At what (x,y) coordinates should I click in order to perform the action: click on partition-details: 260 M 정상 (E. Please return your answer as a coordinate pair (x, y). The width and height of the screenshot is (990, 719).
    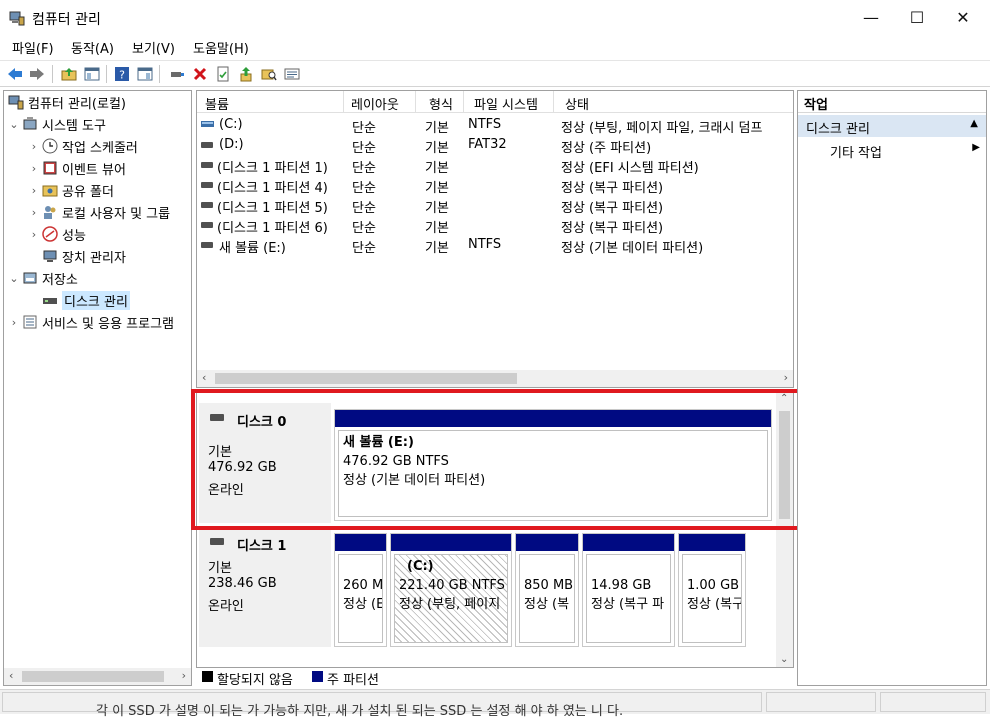
    Looking at the image, I should click on (360, 598).